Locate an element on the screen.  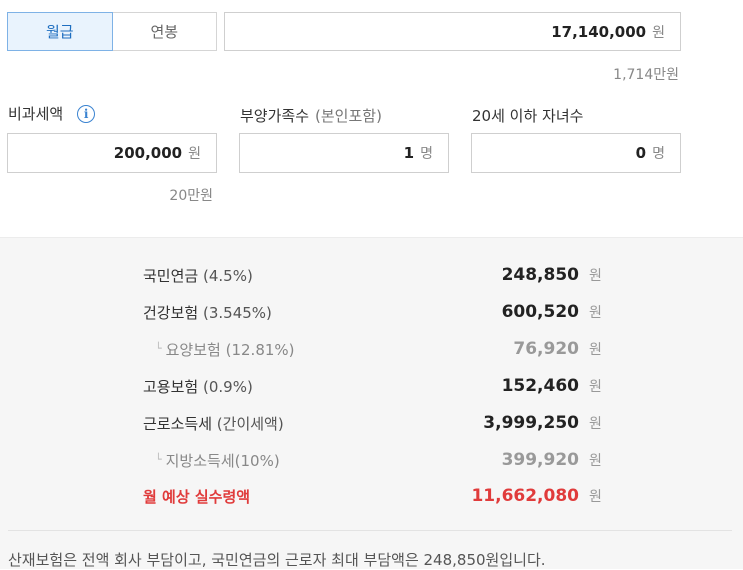
result-row-employment: 고용보험 (0.9%) 152,460 원 is located at coordinates (373, 386).